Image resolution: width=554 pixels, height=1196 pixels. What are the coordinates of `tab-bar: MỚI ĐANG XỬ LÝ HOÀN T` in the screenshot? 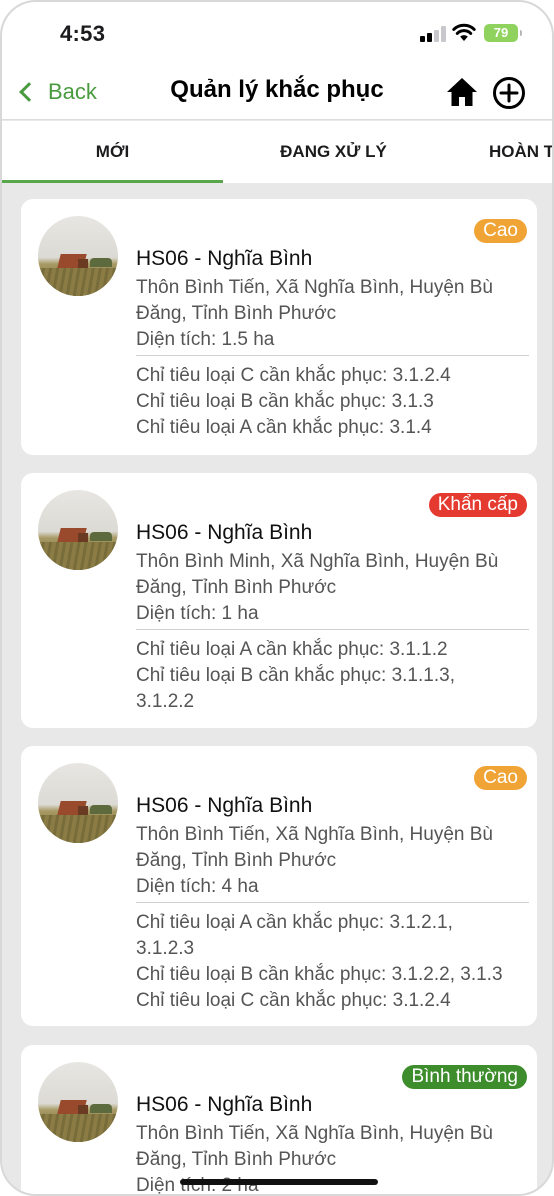 It's located at (277, 152).